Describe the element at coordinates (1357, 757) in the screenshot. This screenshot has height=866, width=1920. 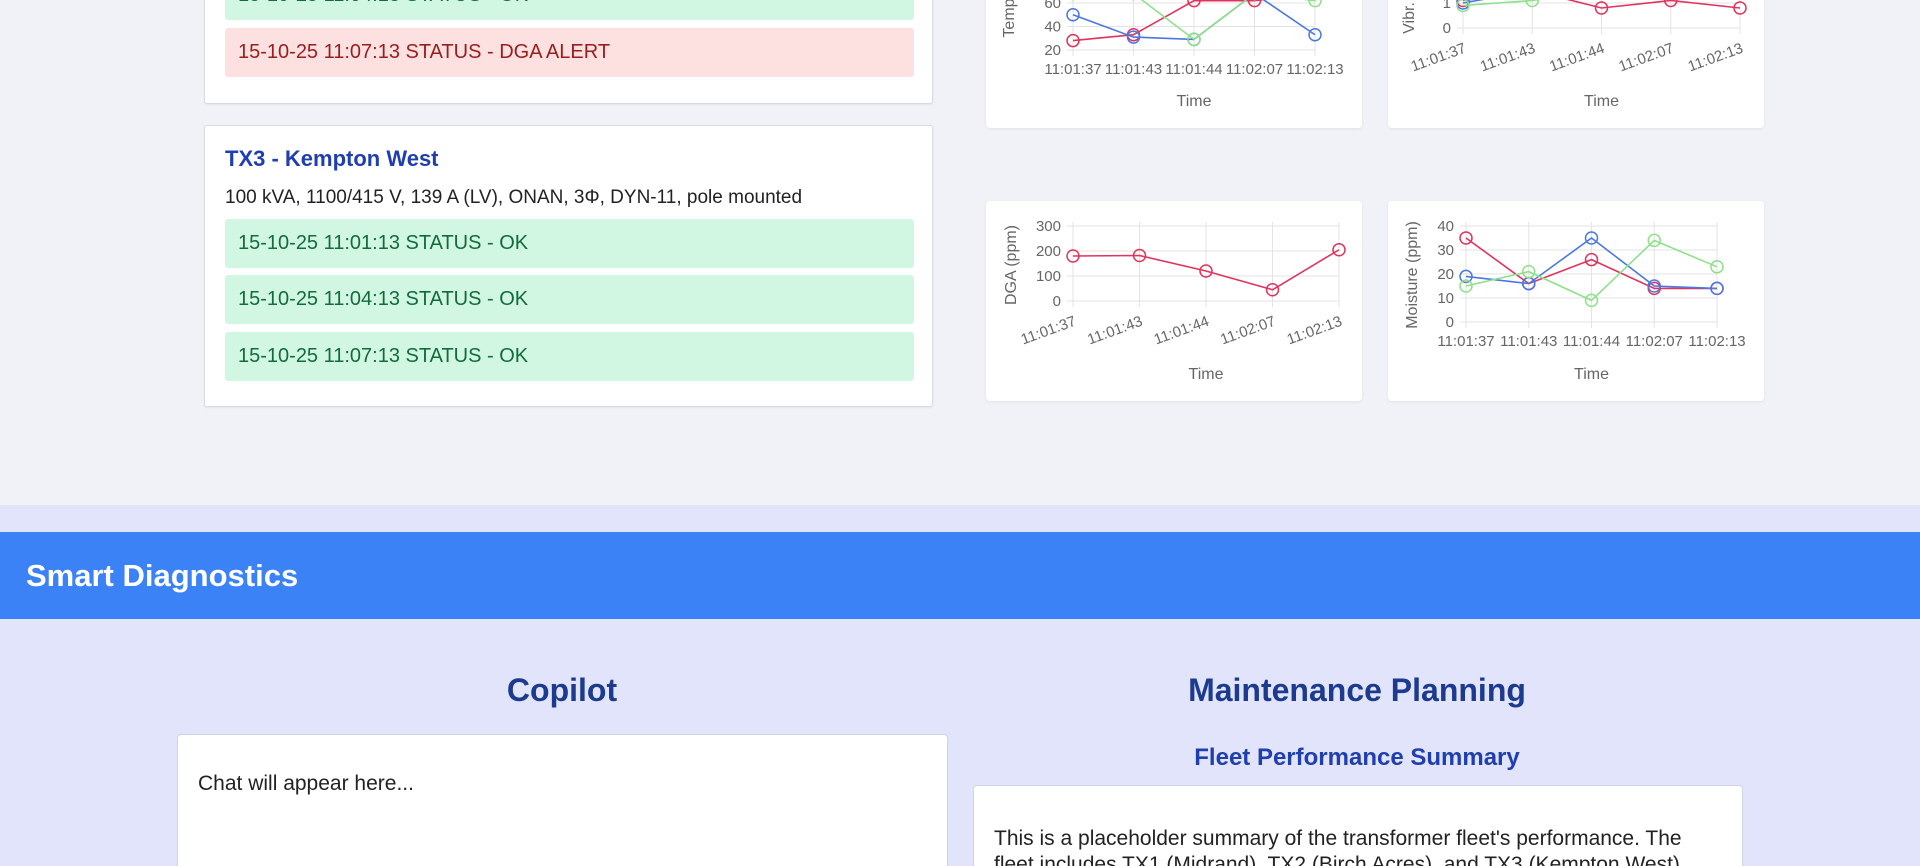
I see `fleet-summary-subtitle: Fleet Performance Summary` at that location.